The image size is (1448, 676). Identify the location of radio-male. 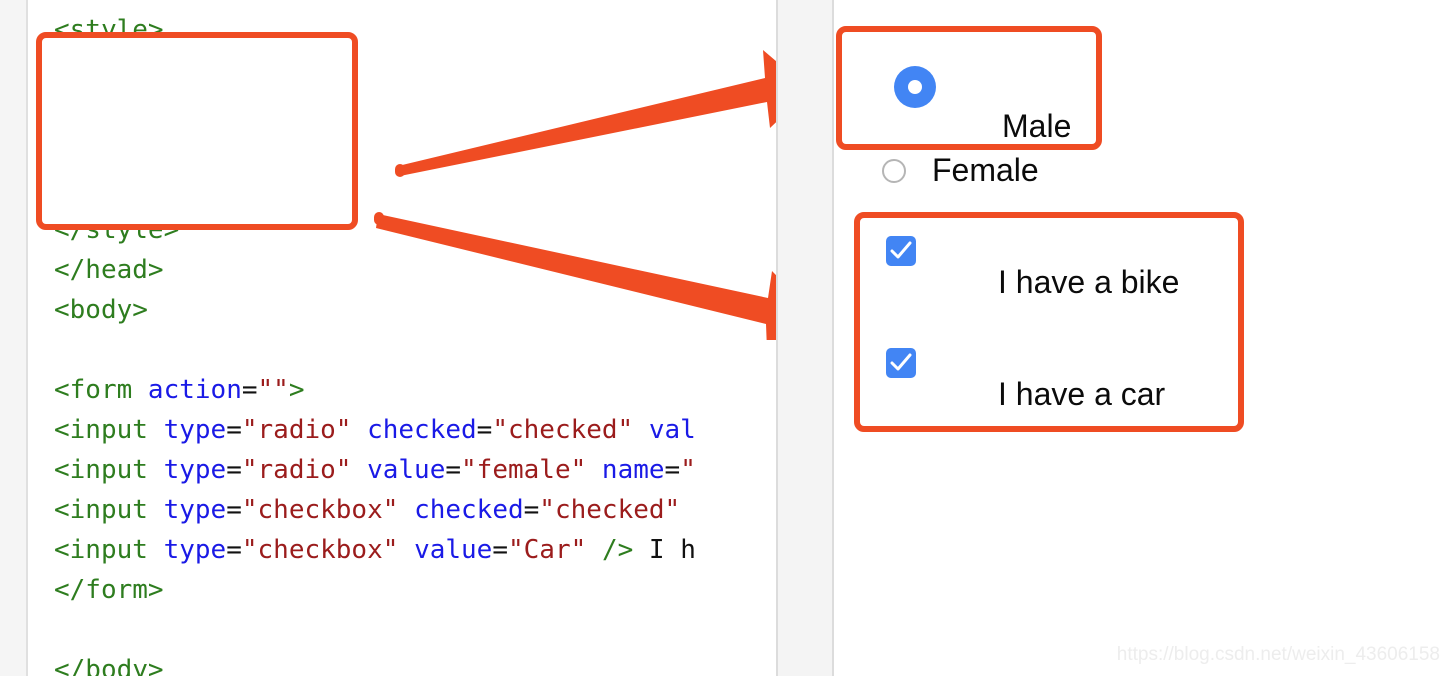
(915, 87).